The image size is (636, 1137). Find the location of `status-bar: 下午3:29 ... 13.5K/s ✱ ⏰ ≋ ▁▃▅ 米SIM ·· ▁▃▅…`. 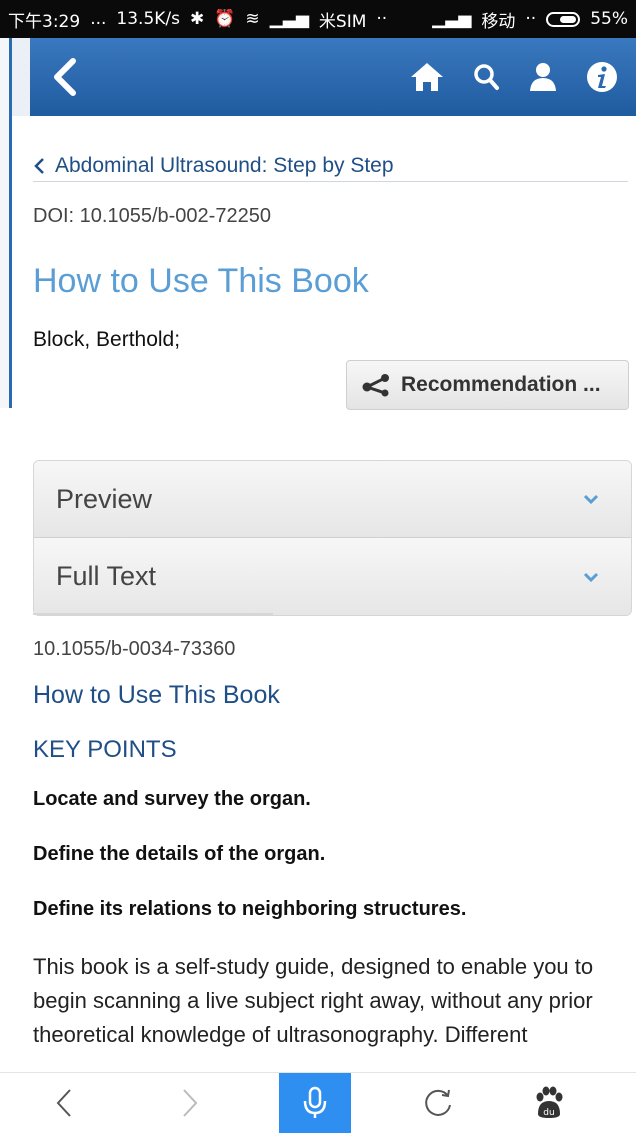

status-bar: 下午3:29 ... 13.5K/s ✱ ⏰ ≋ ▁▃▅ 米SIM ·· ▁▃▅… is located at coordinates (318, 19).